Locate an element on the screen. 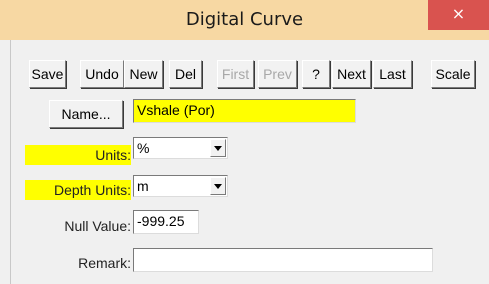  undo-button: Undo is located at coordinates (102, 74).